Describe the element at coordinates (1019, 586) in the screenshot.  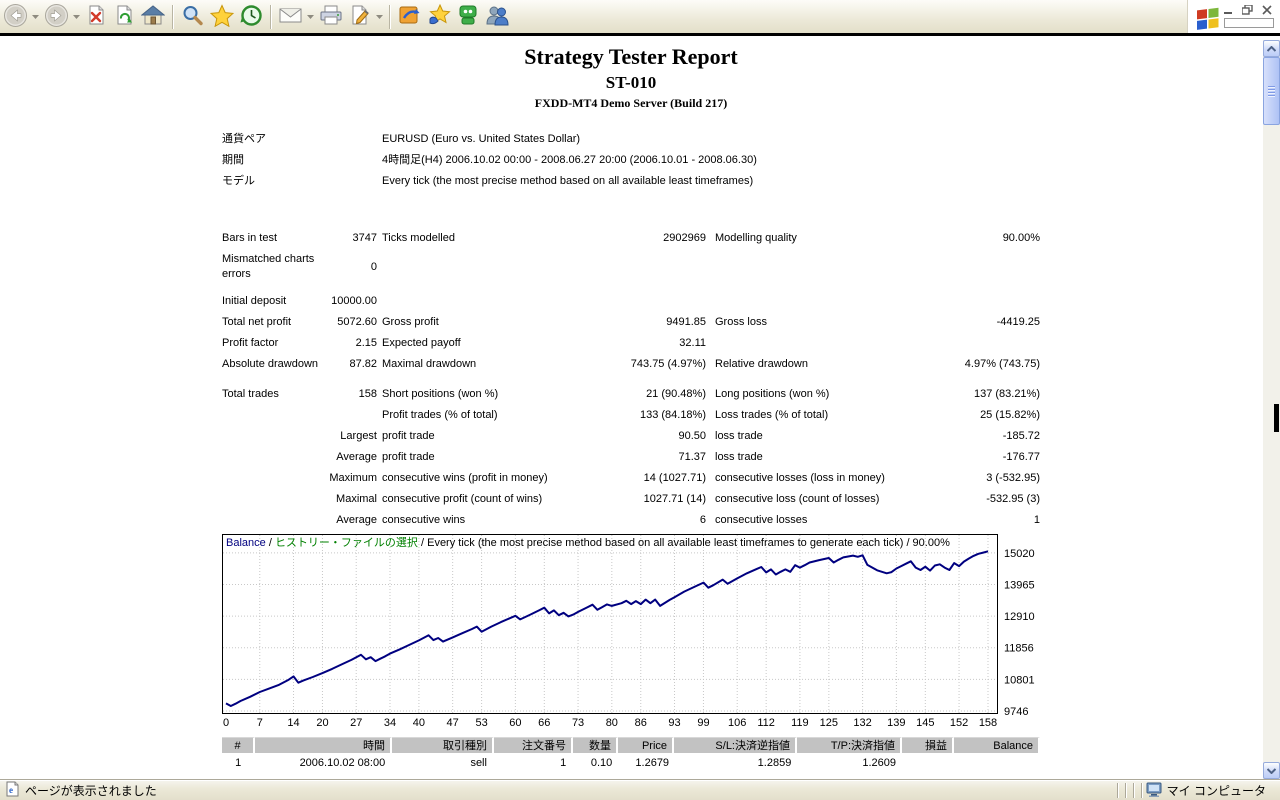
I see `y-axis-label: 13965` at that location.